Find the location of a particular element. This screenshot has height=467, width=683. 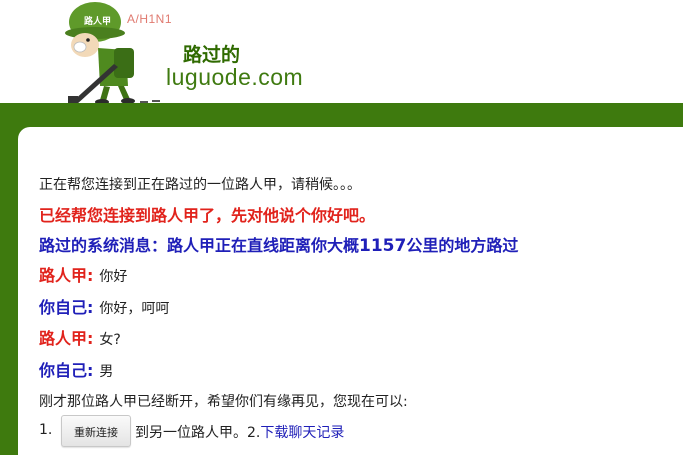

chat-message: 你自己: 你好，呵呵 is located at coordinates (104, 306).